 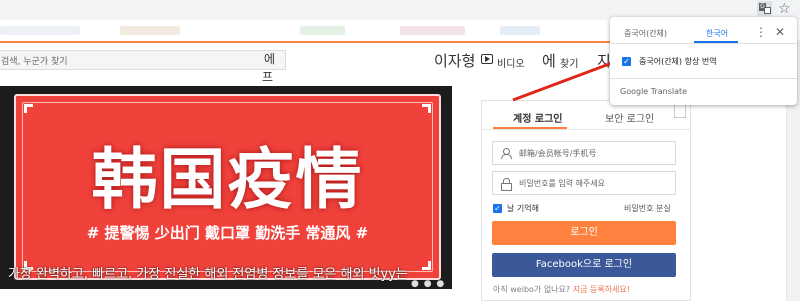 I want to click on always-translate-checkbox: ✓, so click(x=626, y=61).